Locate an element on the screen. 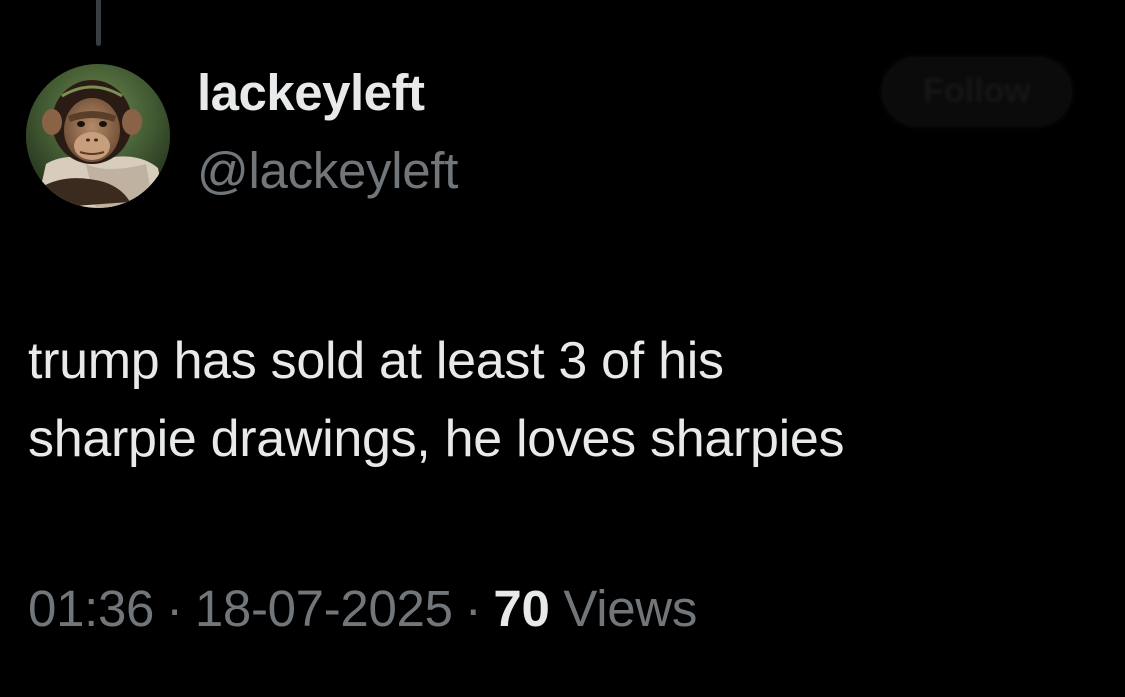 The width and height of the screenshot is (1125, 697). follow-button-label: Follow is located at coordinates (977, 91).